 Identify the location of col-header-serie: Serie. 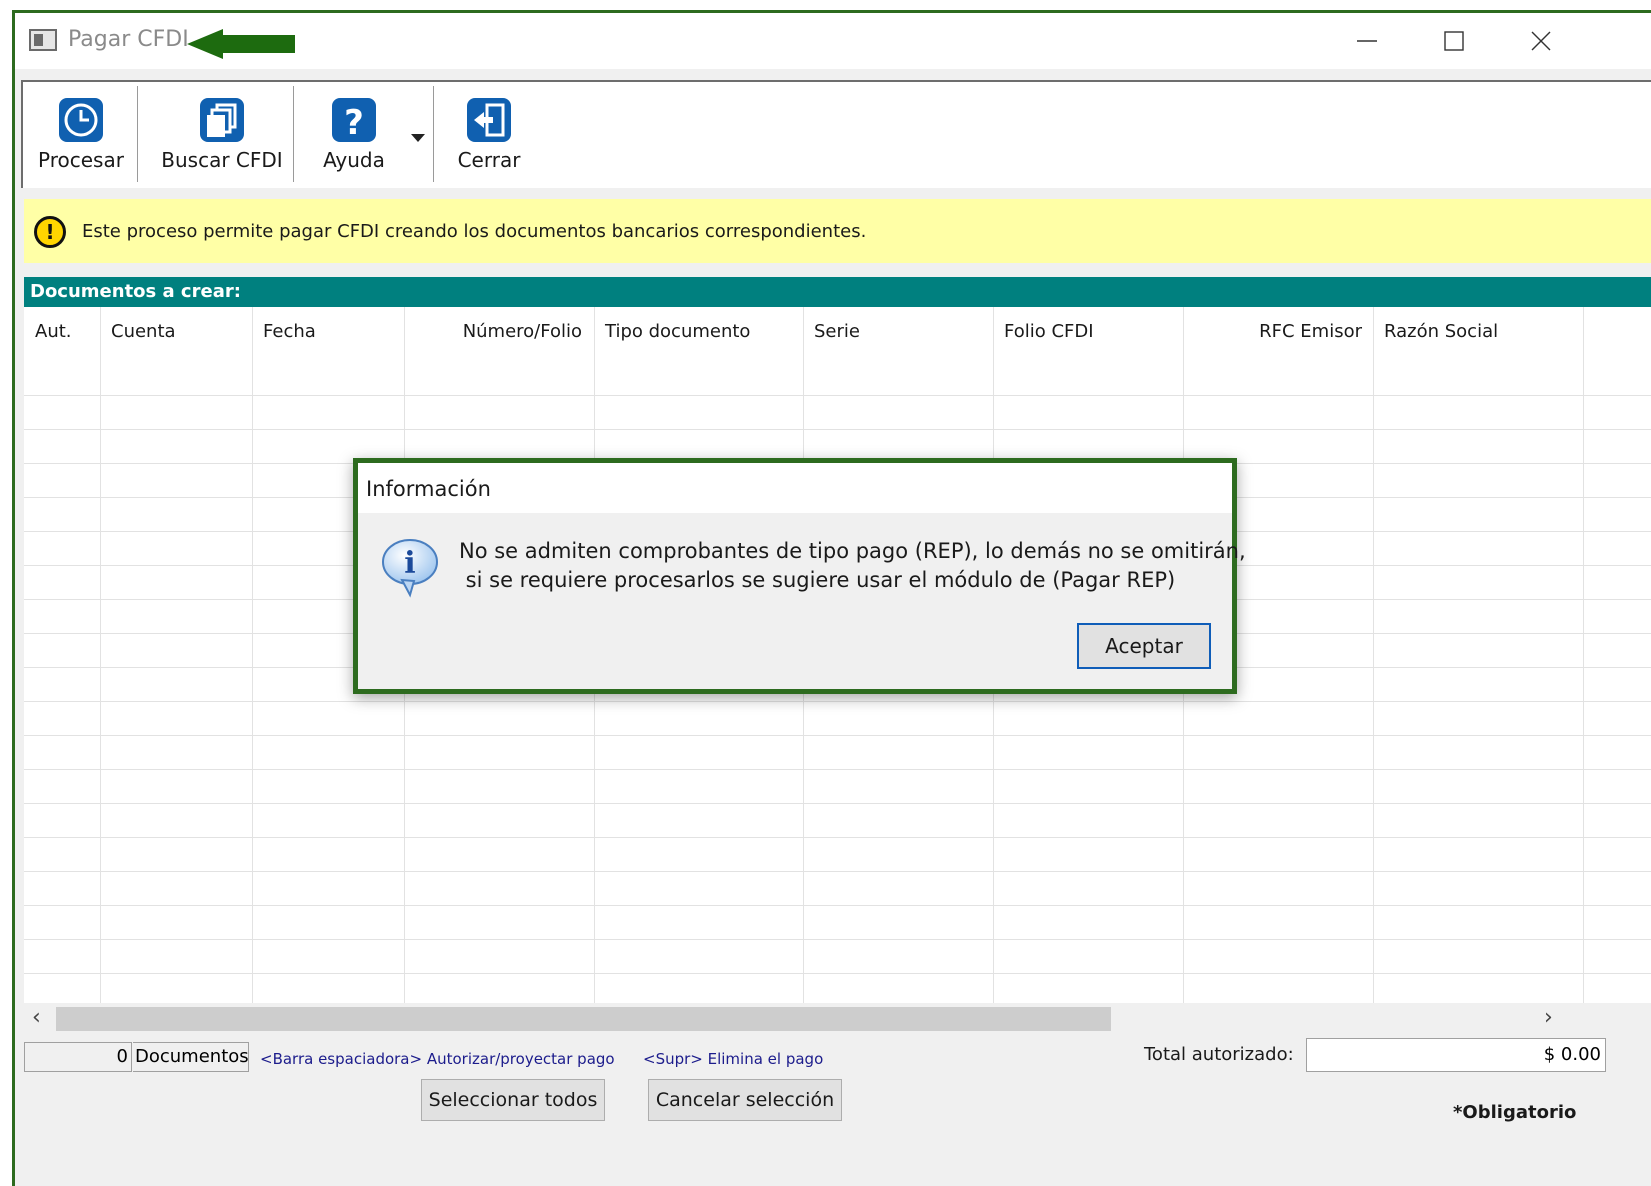
(837, 331).